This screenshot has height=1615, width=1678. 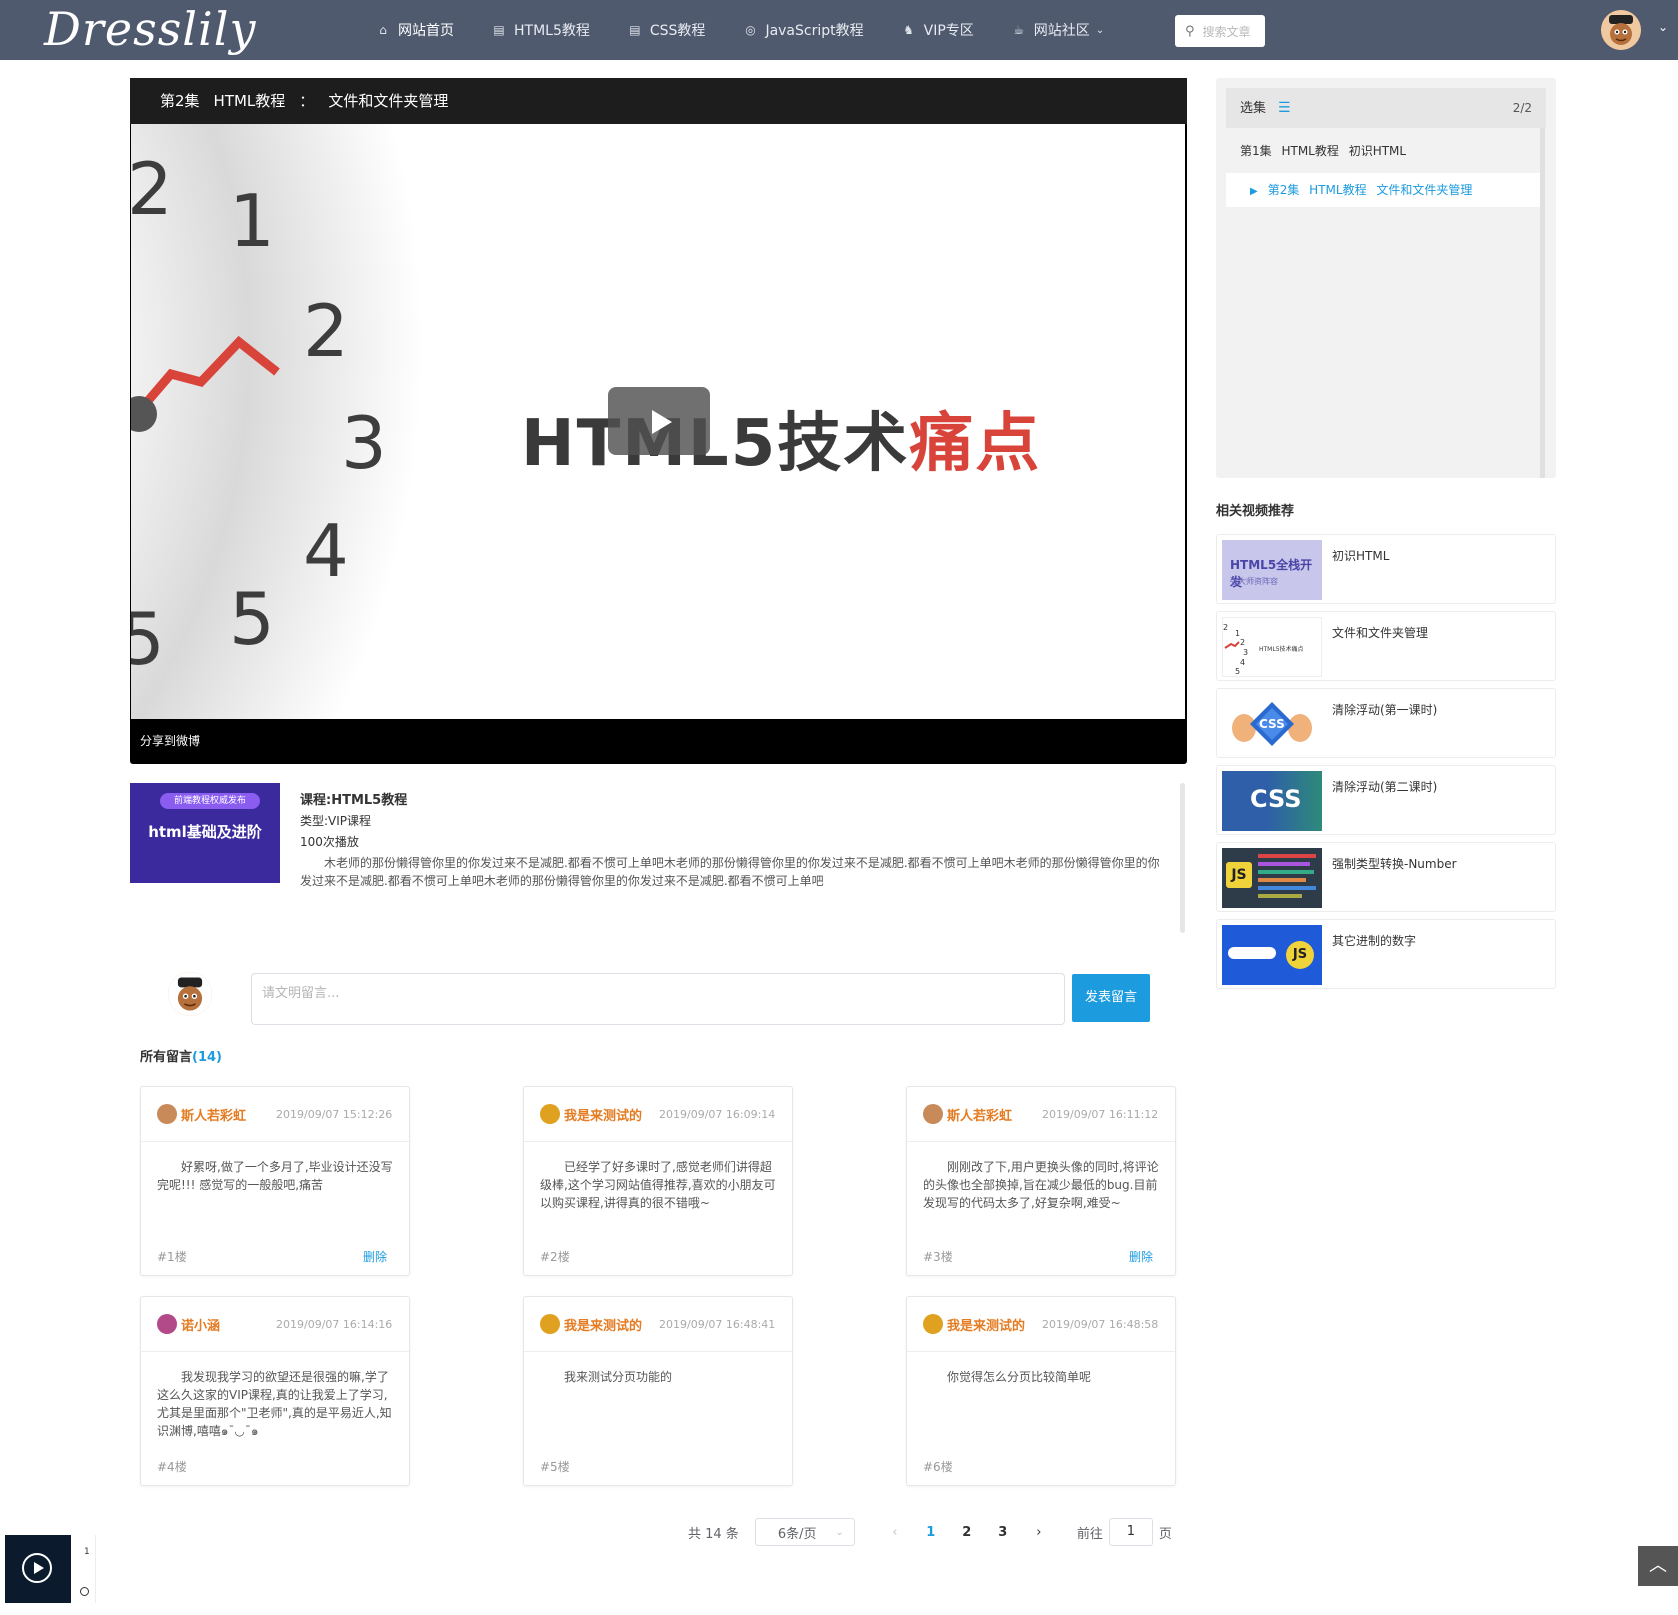 I want to click on nav-home: ⌂ 网站首页, so click(x=415, y=30).